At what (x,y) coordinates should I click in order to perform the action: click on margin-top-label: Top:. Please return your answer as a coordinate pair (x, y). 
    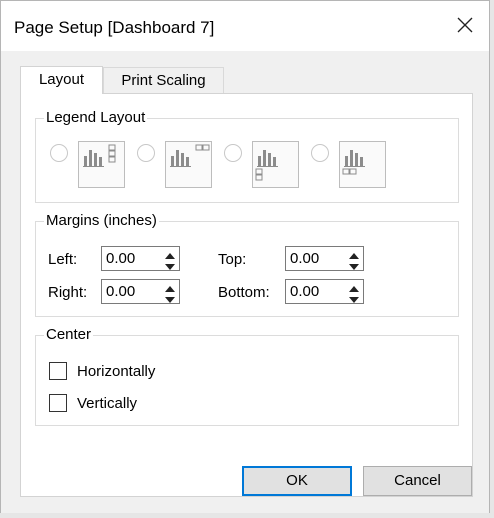
    Looking at the image, I should click on (232, 259).